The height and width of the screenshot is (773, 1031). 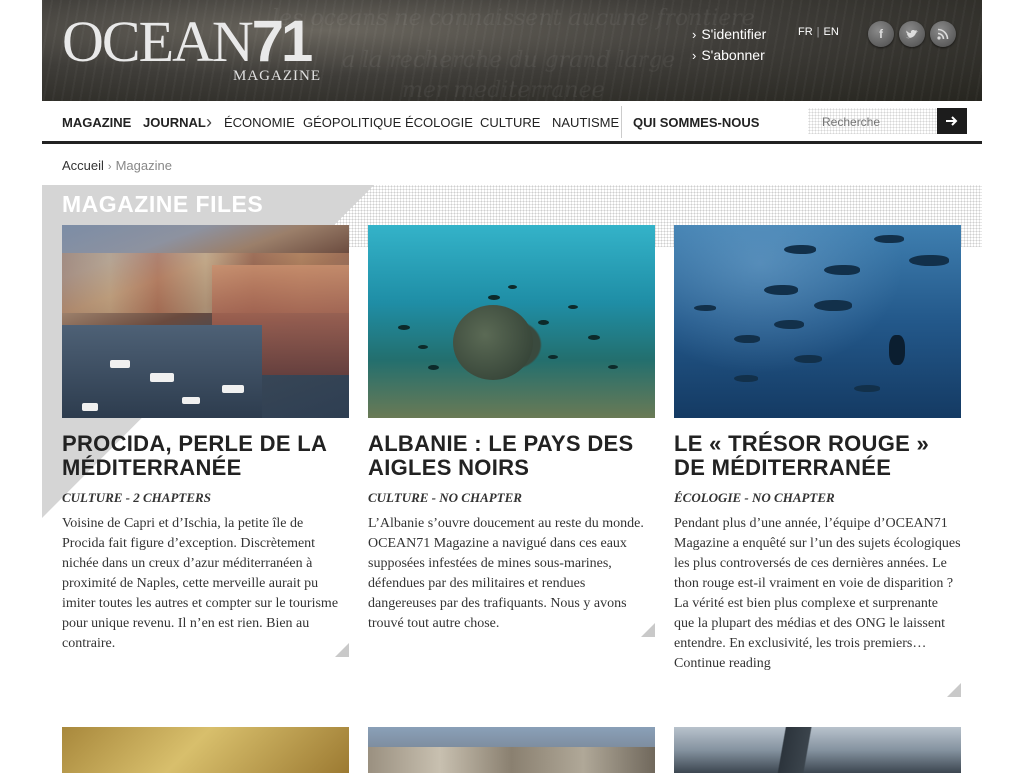 What do you see at coordinates (754, 497) in the screenshot?
I see `article-meta: ÉCOLOGIE - NO CHAPTER` at bounding box center [754, 497].